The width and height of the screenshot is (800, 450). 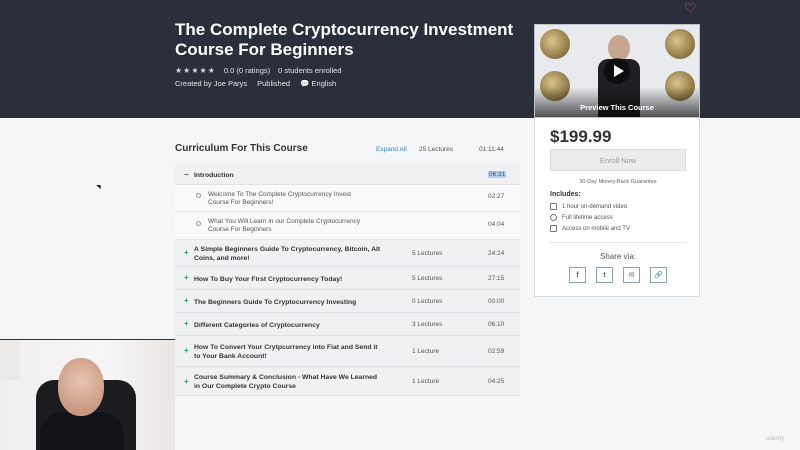 I want to click on section-duration: 24:24, so click(x=496, y=253).